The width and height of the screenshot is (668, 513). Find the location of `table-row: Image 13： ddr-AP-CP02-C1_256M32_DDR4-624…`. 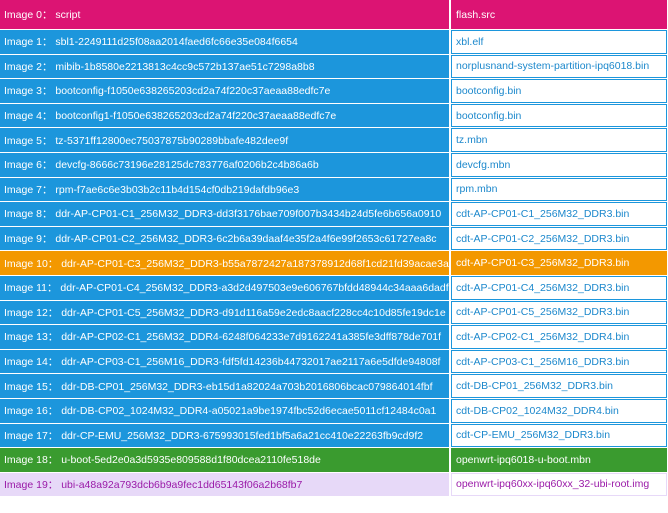

table-row: Image 13： ddr-AP-CP02-C1_256M32_DDR4-624… is located at coordinates (334, 337).